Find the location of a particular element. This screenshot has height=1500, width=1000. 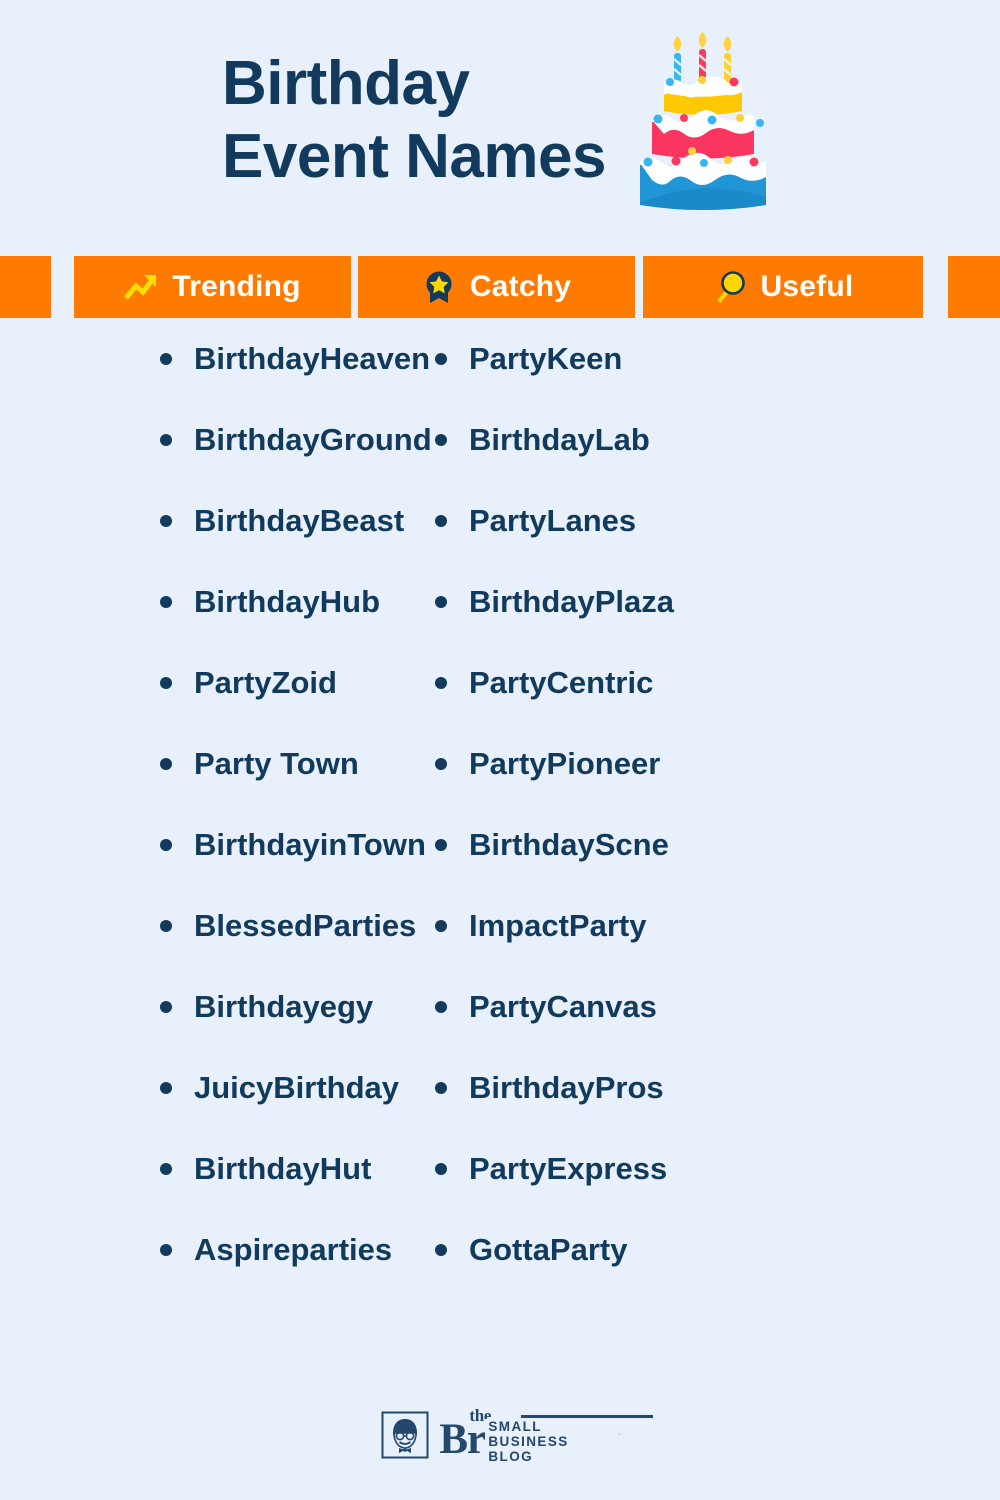

tag-catchy: Catchy is located at coordinates (496, 287).